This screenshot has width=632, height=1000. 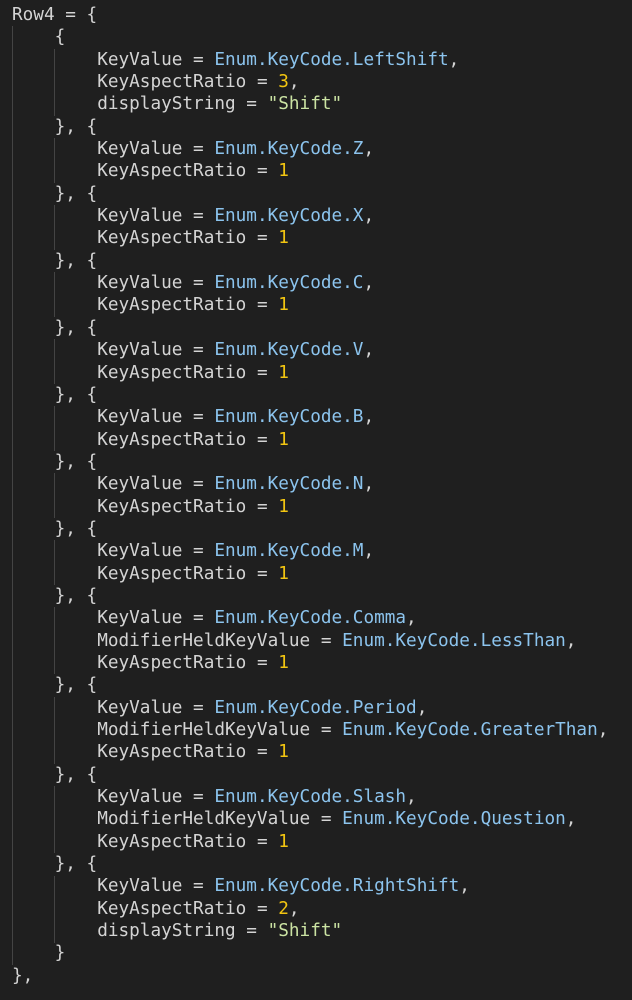 What do you see at coordinates (358, 283) in the screenshot?
I see `key-value: C` at bounding box center [358, 283].